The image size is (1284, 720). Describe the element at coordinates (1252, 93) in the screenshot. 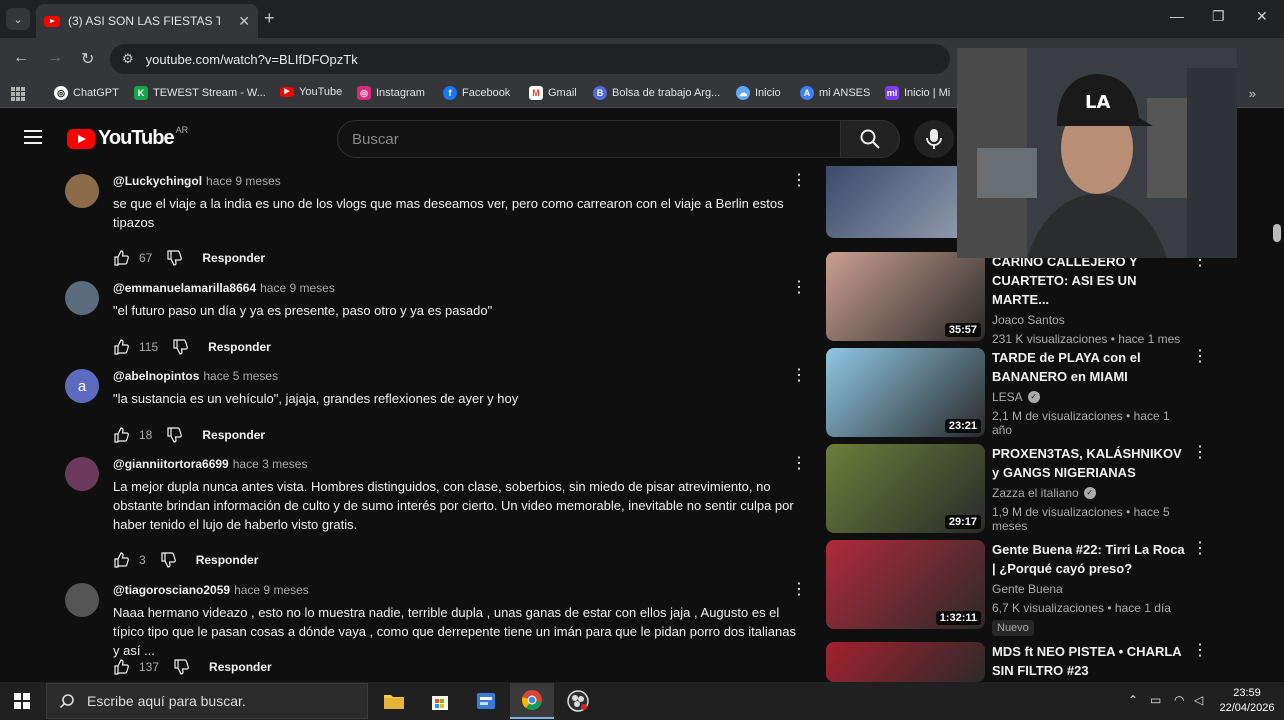

I see `bookmarks-overflow-icon: »` at that location.